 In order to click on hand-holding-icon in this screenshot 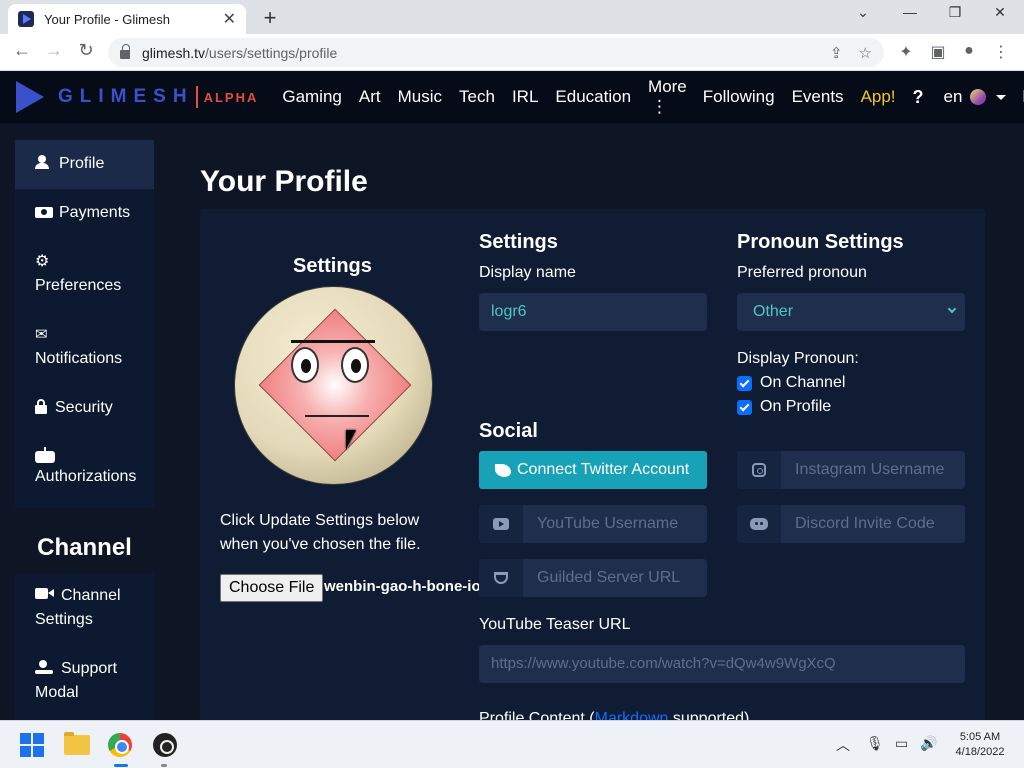, I will do `click(45, 667)`.